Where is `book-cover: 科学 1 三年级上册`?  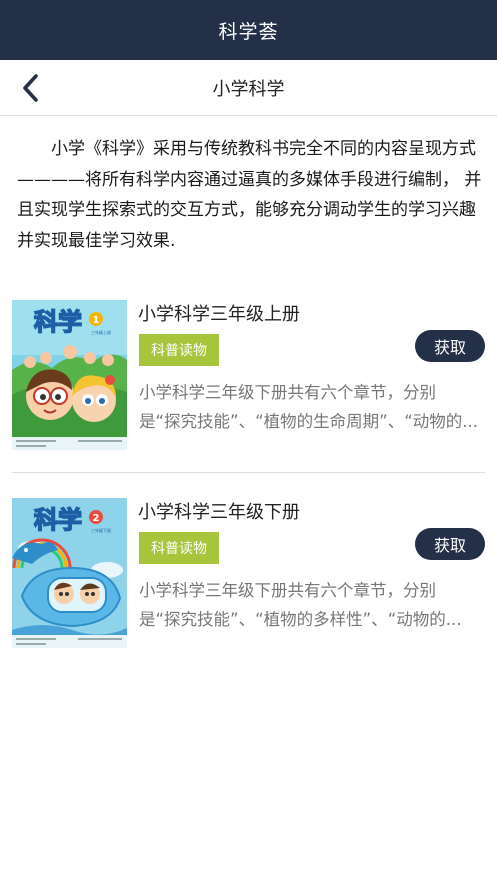 book-cover: 科学 1 三年级上册 is located at coordinates (69, 375).